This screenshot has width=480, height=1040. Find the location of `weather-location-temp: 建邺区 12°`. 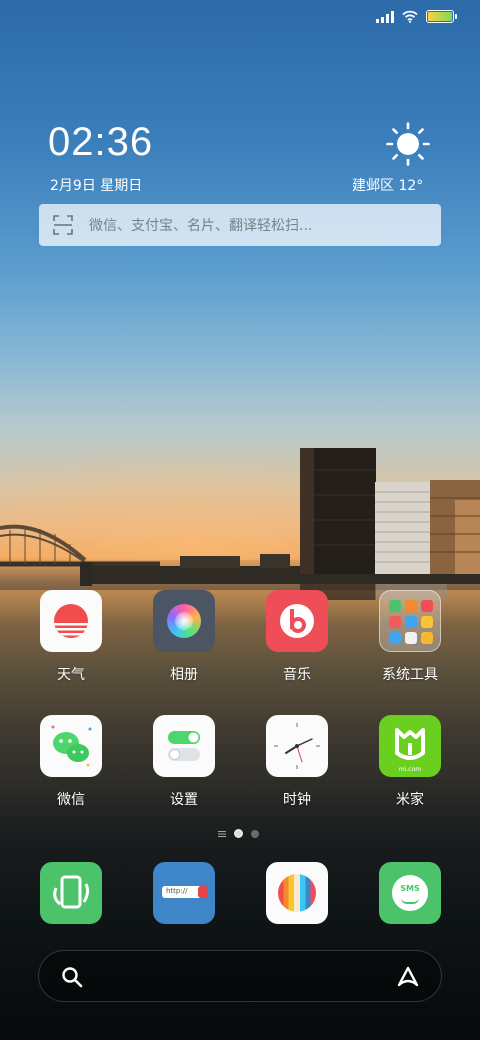

weather-location-temp: 建邺区 12° is located at coordinates (387, 185).